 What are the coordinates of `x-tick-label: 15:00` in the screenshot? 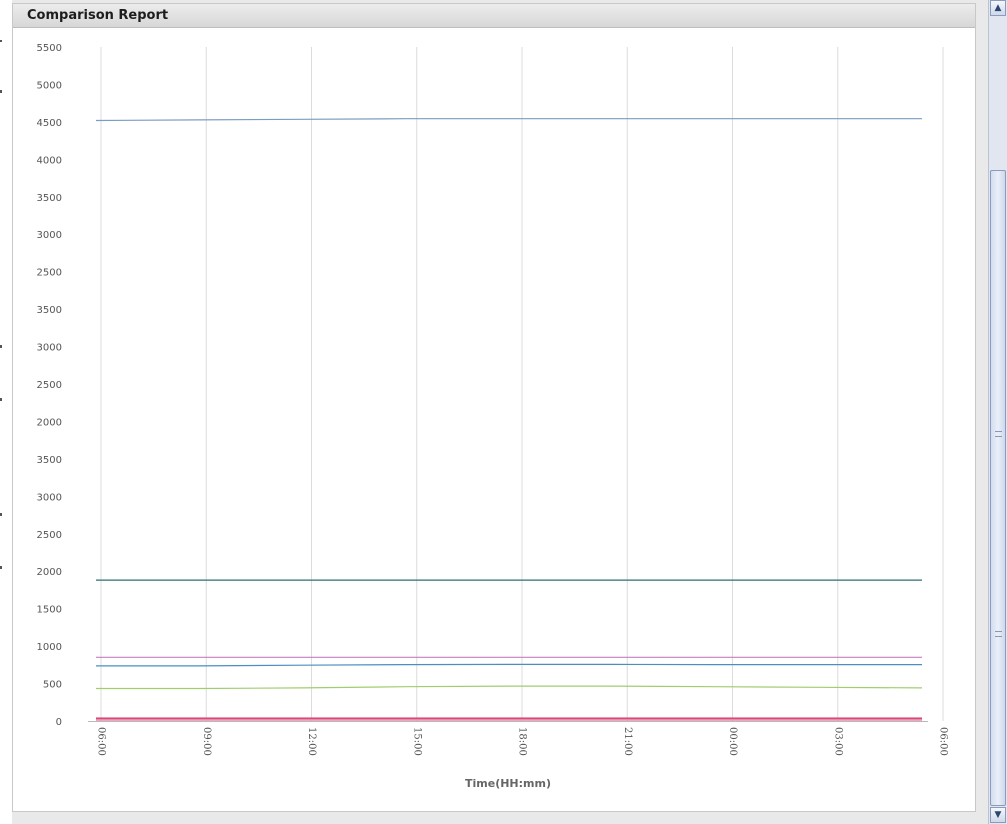 It's located at (416, 741).